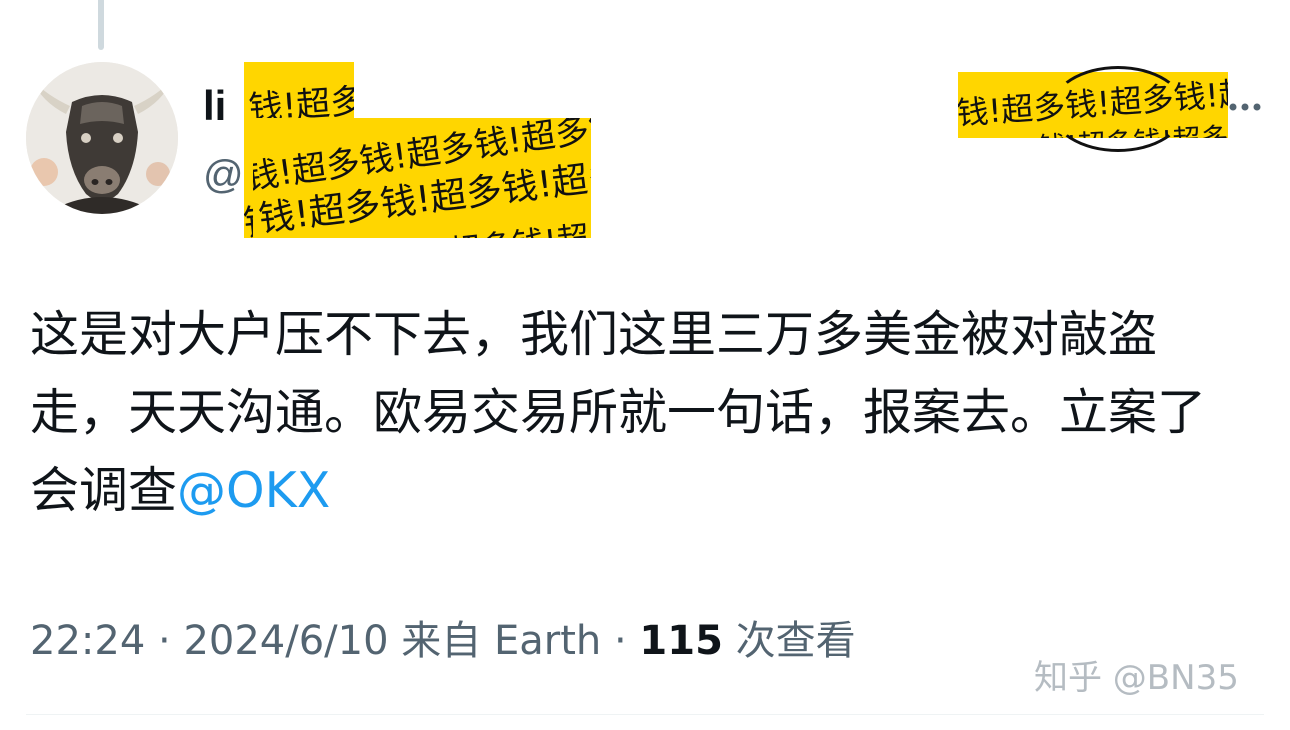 The image size is (1290, 730). I want to click on bull-avatar-image, so click(102, 138).